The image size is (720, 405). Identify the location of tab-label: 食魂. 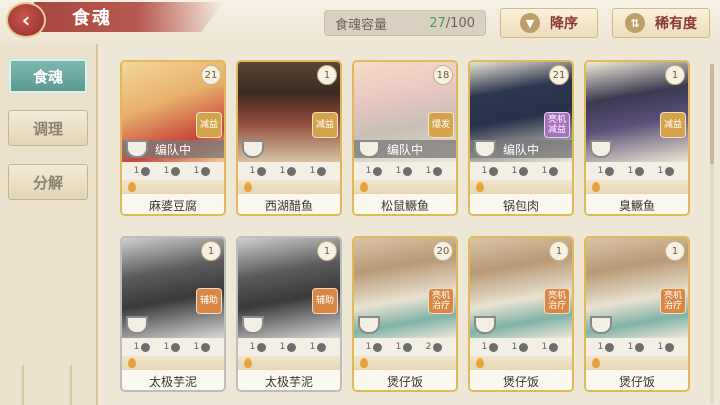
(47, 76).